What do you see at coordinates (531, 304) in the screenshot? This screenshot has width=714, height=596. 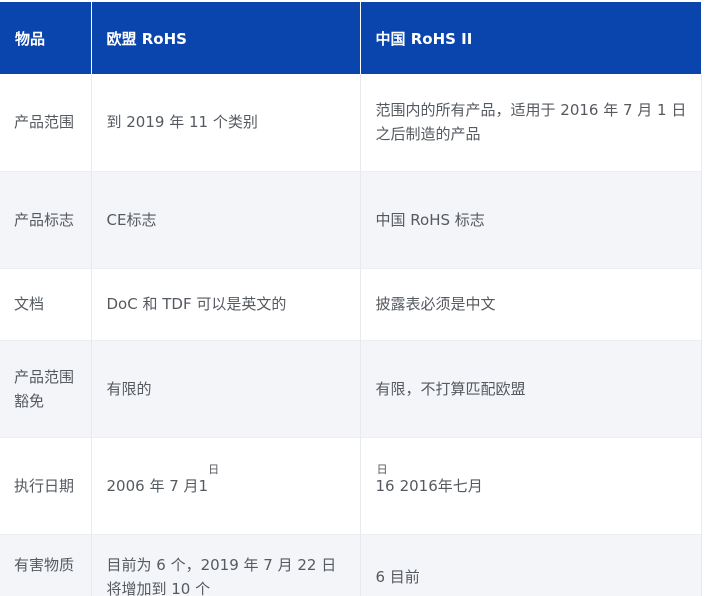 I see `cn-cell: 披露表必须是中文` at bounding box center [531, 304].